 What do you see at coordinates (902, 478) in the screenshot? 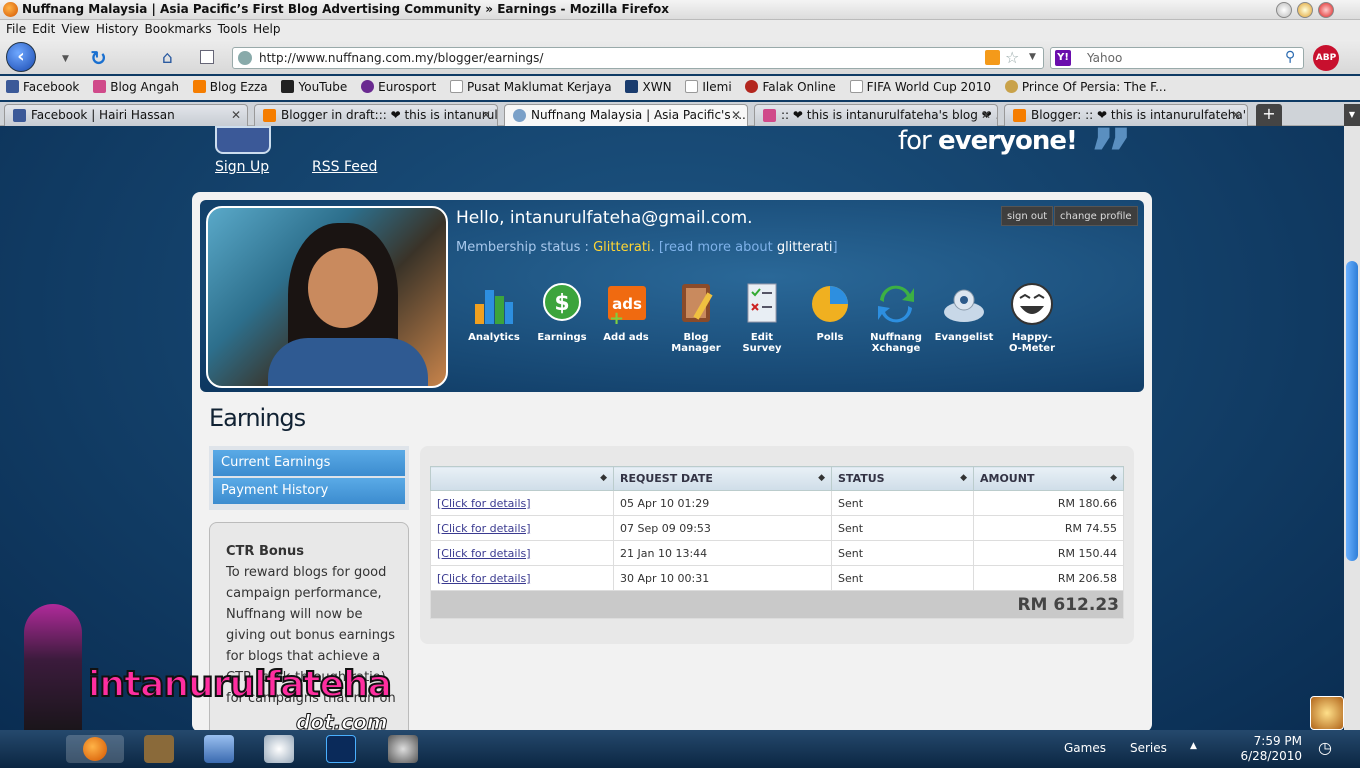
I see `col-header-status: STATUS ◆` at bounding box center [902, 478].